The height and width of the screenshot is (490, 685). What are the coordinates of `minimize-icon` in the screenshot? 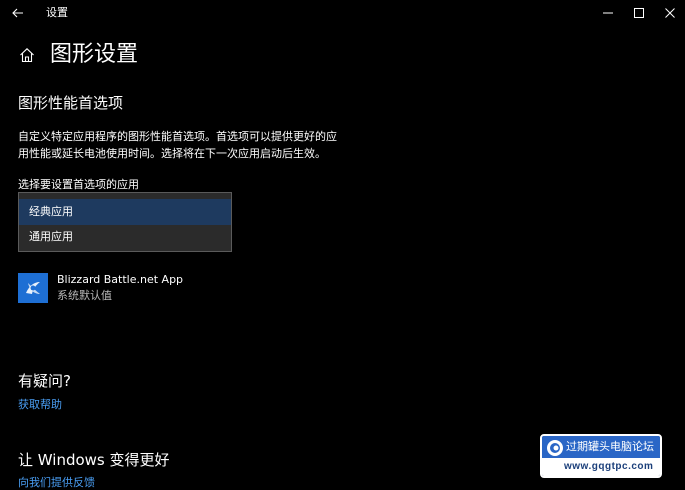 It's located at (607, 13).